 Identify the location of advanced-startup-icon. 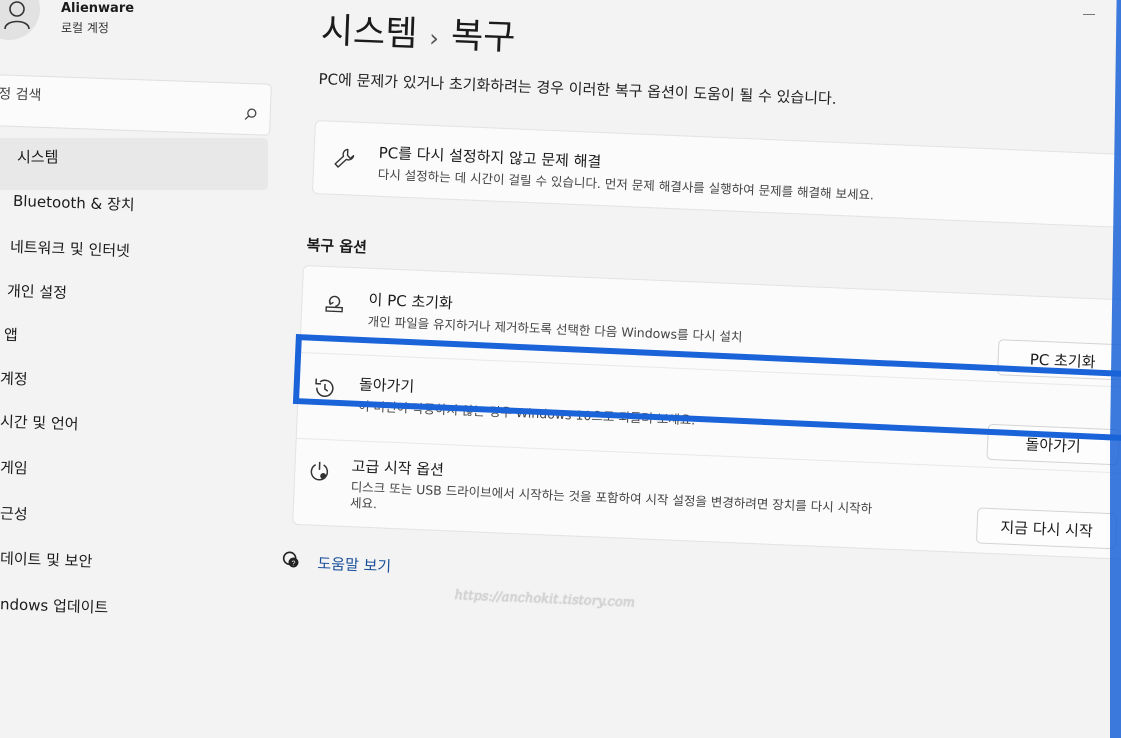
(319, 473).